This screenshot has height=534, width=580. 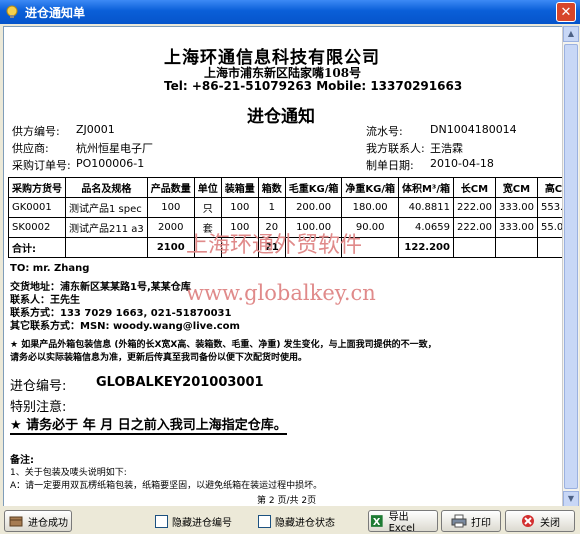 What do you see at coordinates (571, 499) in the screenshot?
I see `scroll-down-icon: ▼` at bounding box center [571, 499].